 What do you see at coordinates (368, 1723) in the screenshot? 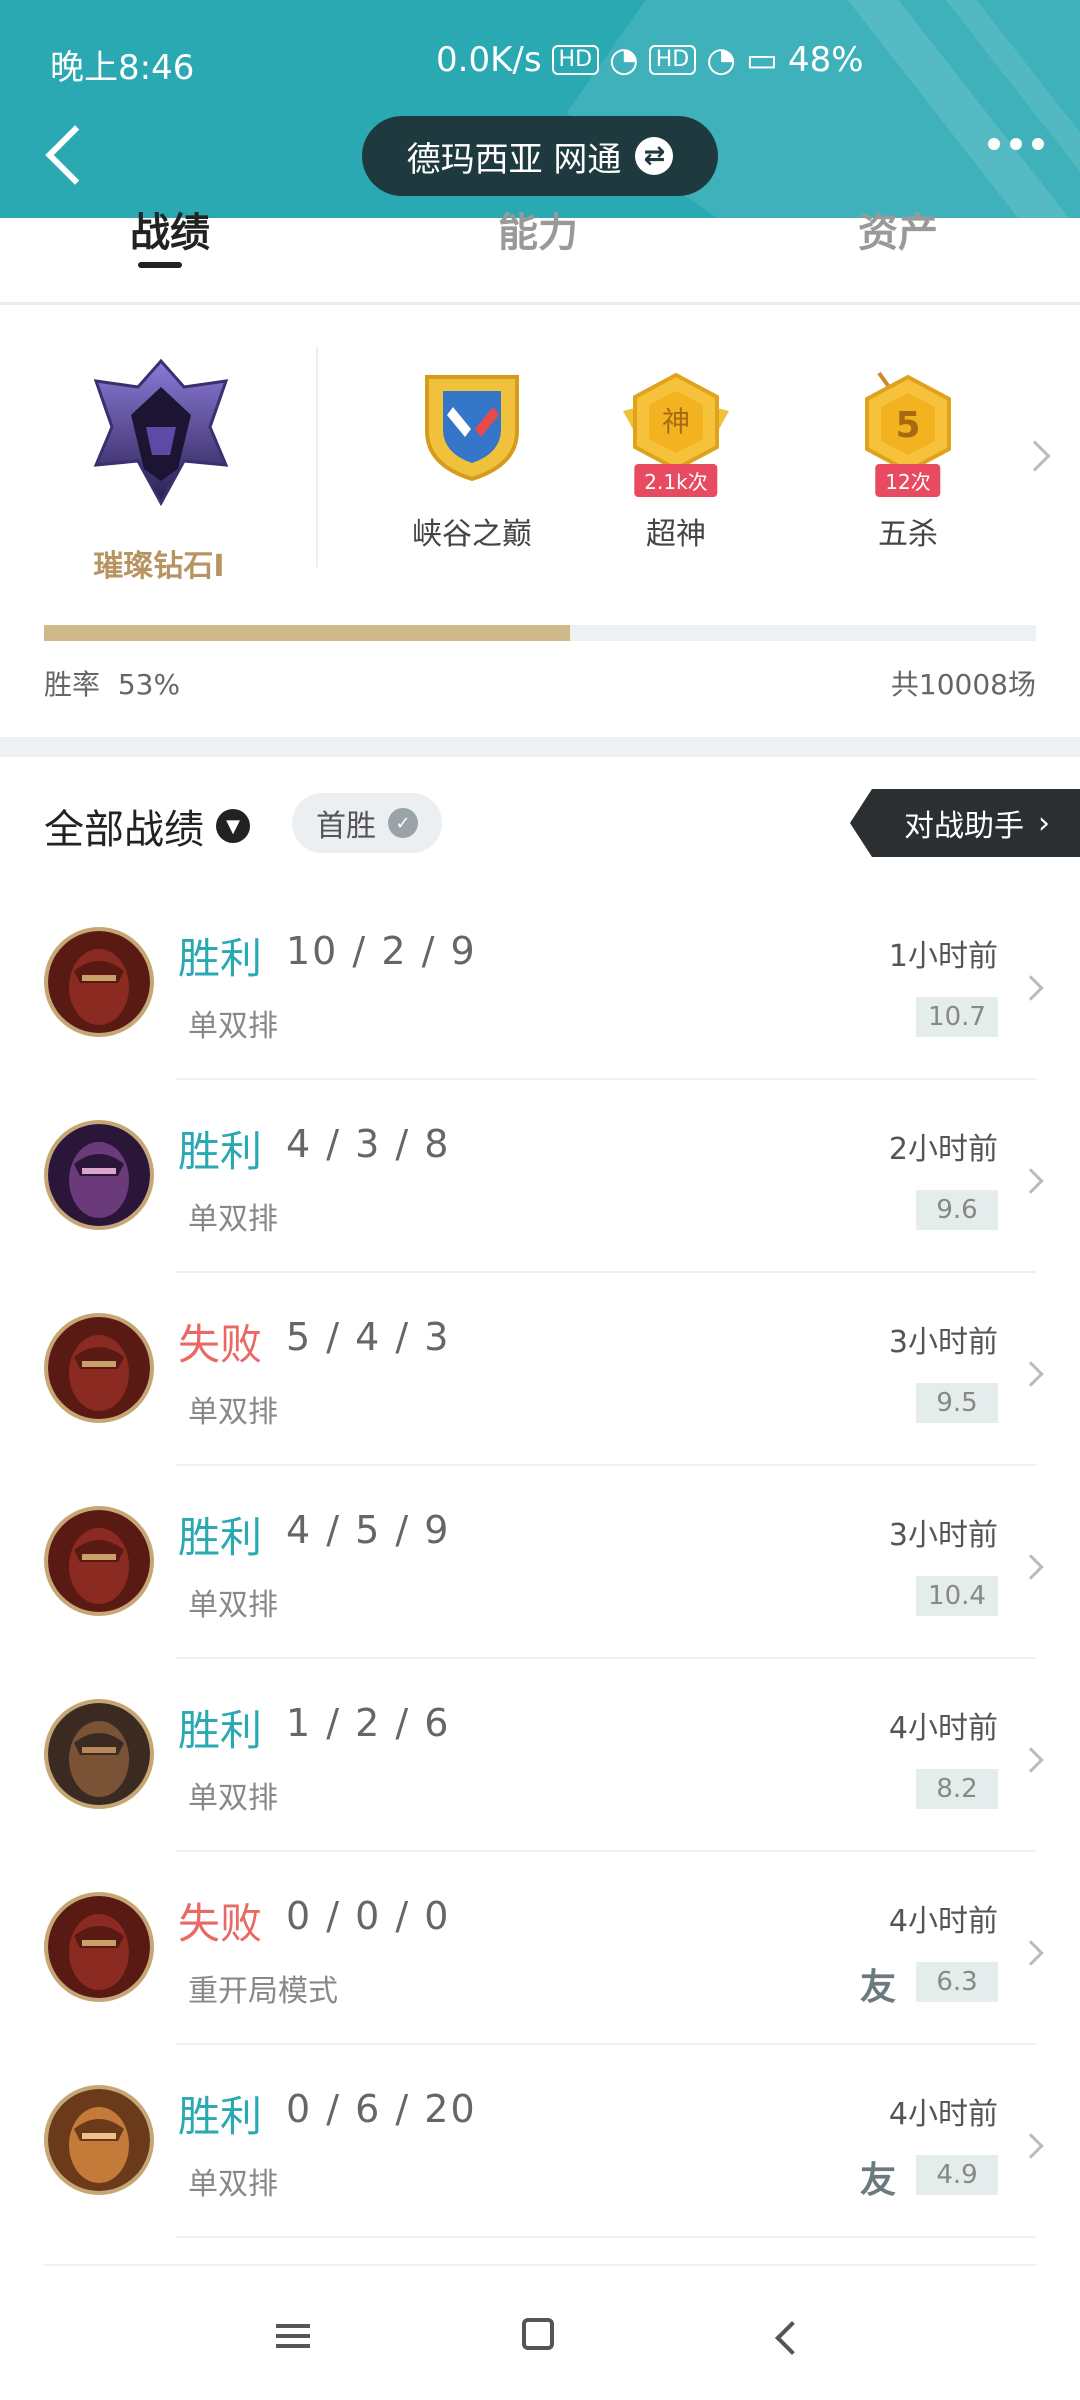
I see `match-kda: 1 / 2 / 6` at bounding box center [368, 1723].